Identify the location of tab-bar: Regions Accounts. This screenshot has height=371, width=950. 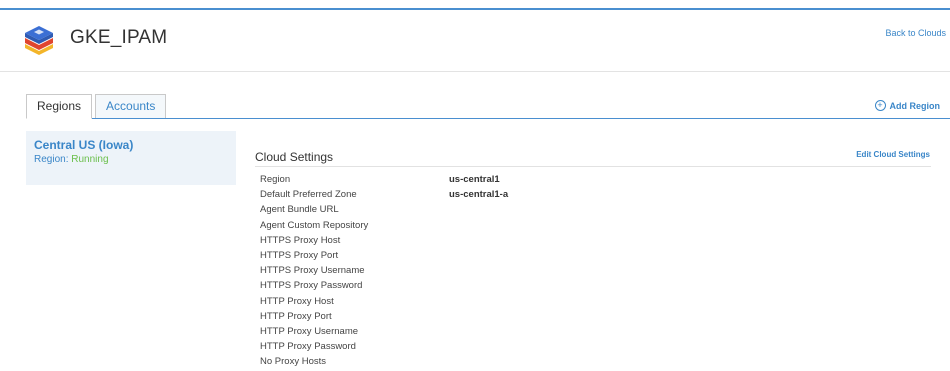
(97, 106).